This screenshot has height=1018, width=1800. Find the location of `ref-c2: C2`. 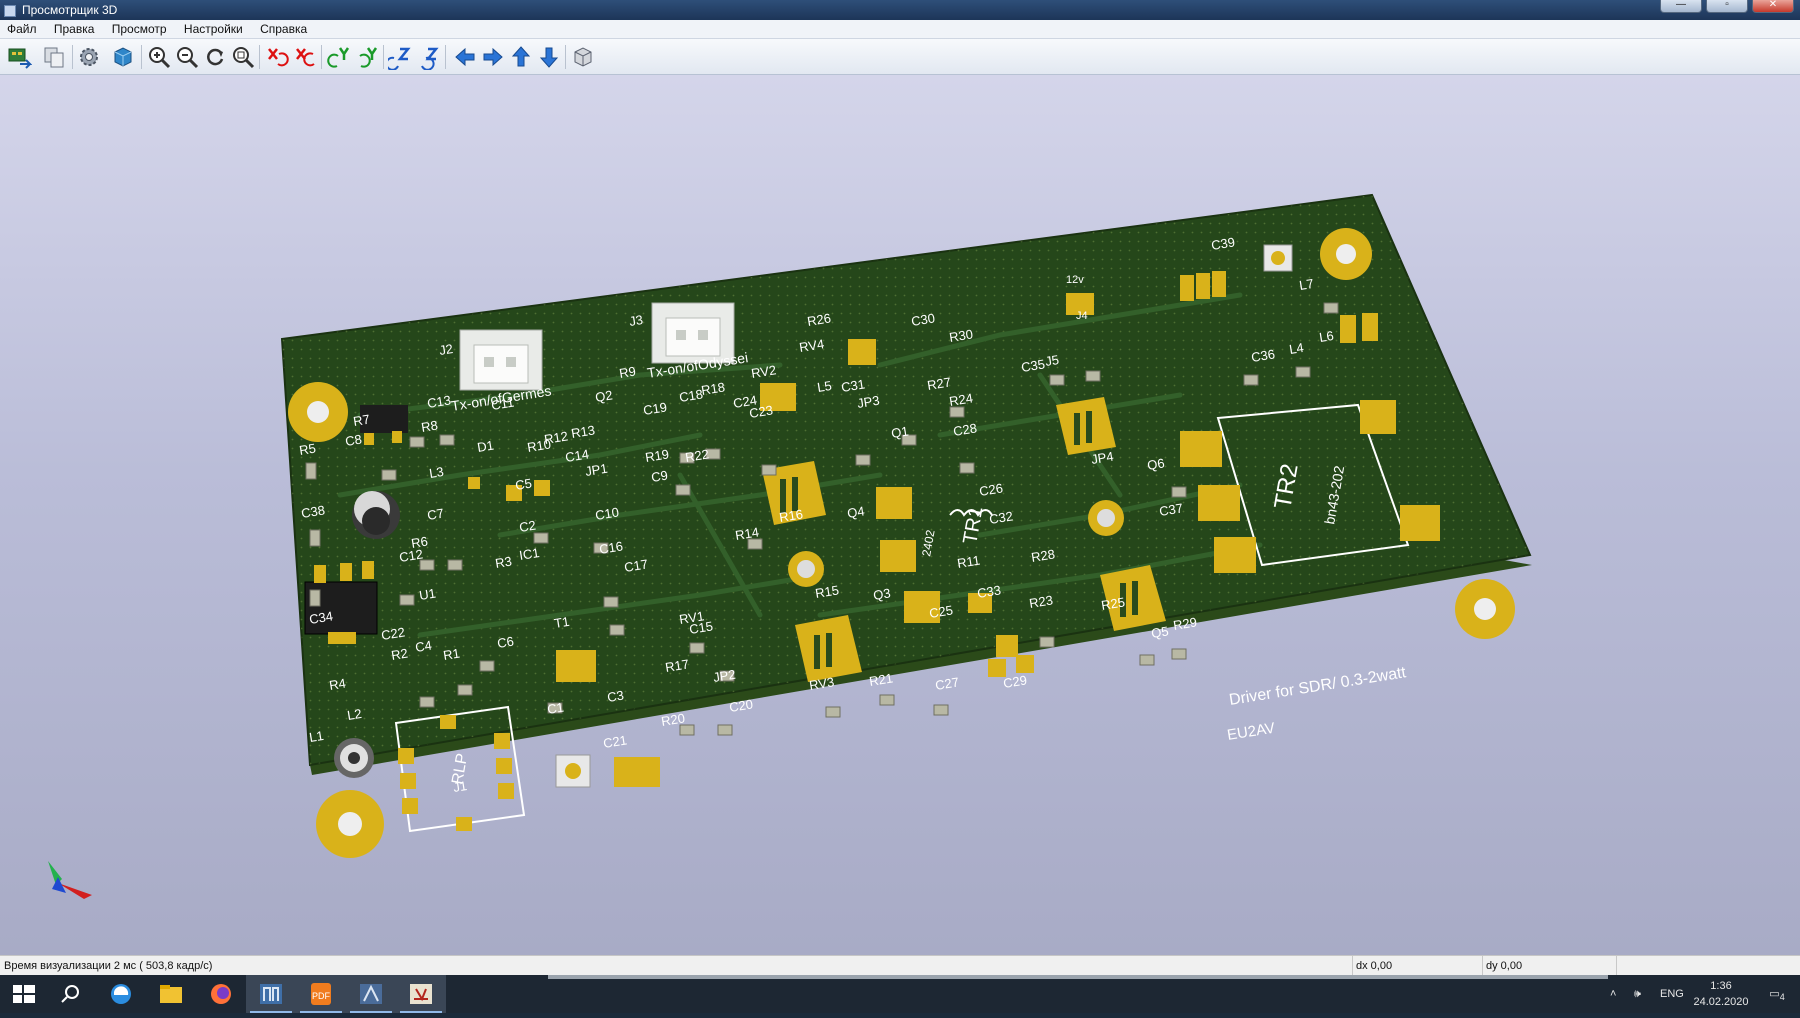

ref-c2: C2 is located at coordinates (527, 526).